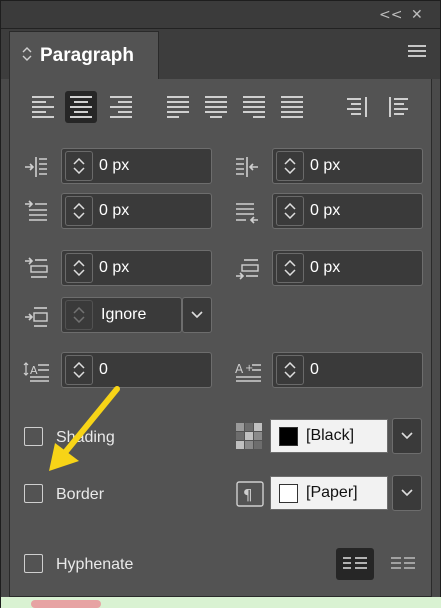 The width and height of the screenshot is (441, 608). I want to click on border-color-name: [Paper], so click(332, 492).